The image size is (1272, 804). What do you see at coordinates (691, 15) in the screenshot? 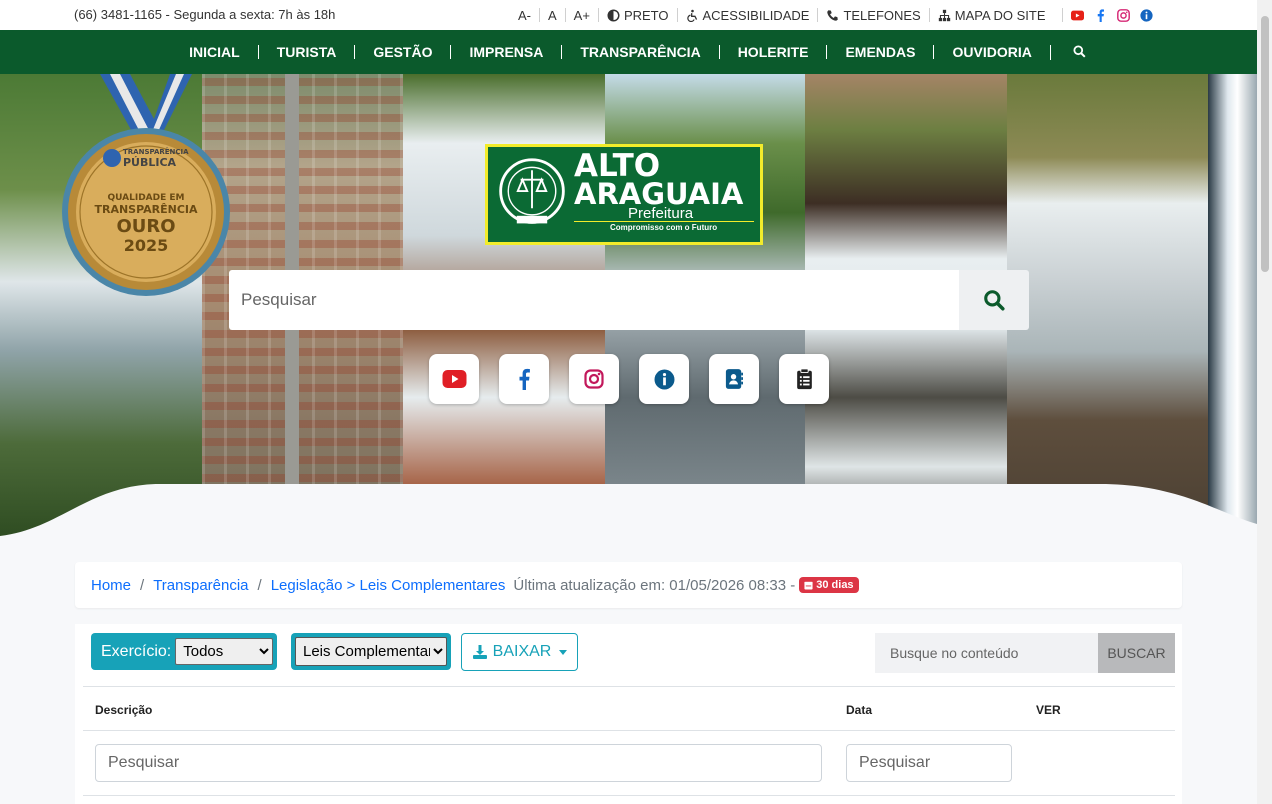
I see `wheelchair-icon` at bounding box center [691, 15].